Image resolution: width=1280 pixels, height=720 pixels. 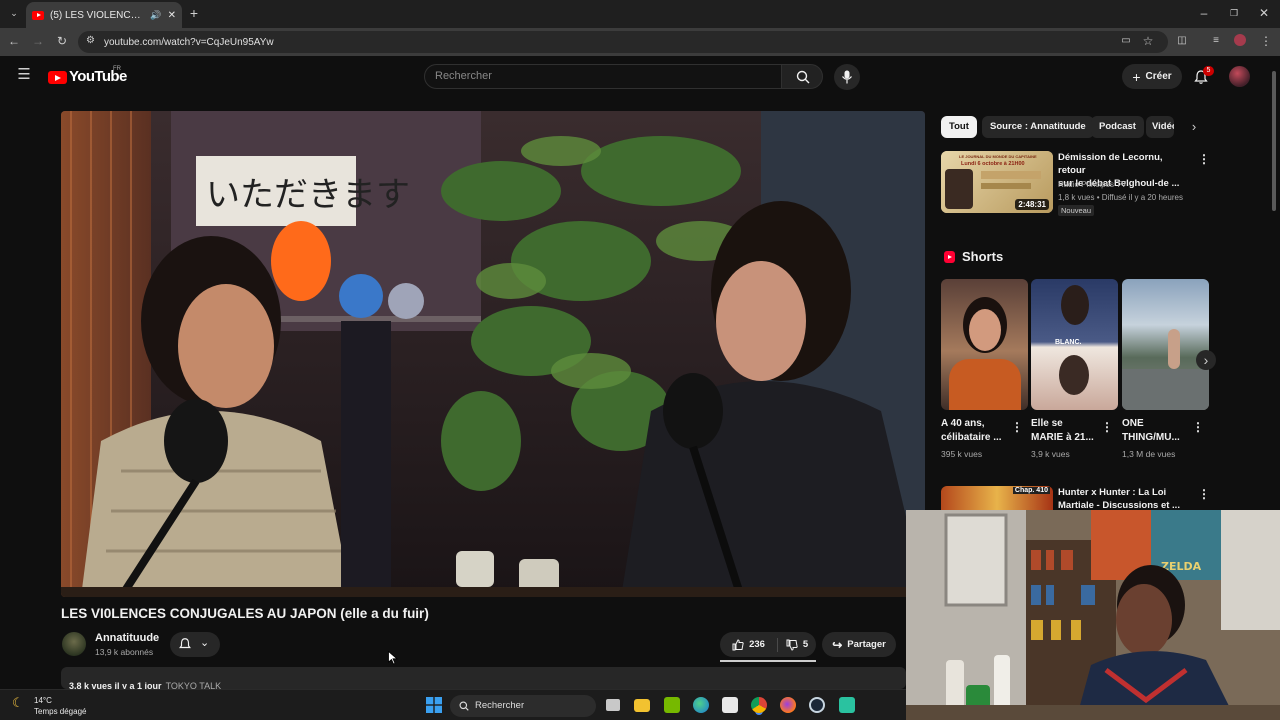 I want to click on address-bar: ⚙ youtube.com/watch?v=CqJeUn95AYw, so click(x=623, y=42).